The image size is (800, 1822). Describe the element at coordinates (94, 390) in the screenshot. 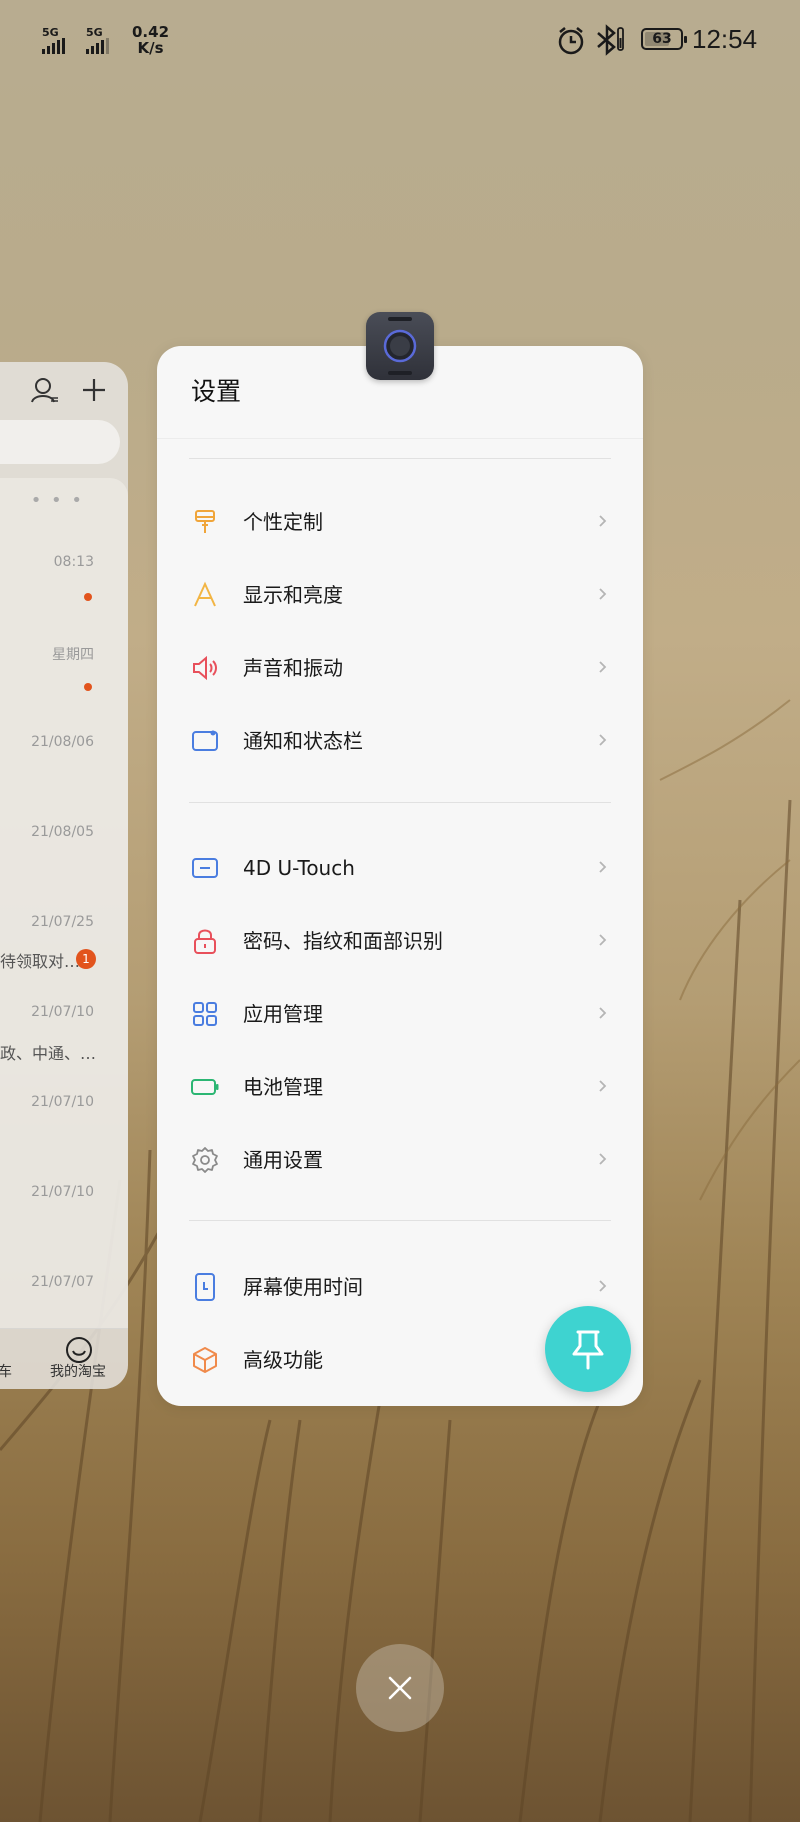

I see `plus-icon` at that location.